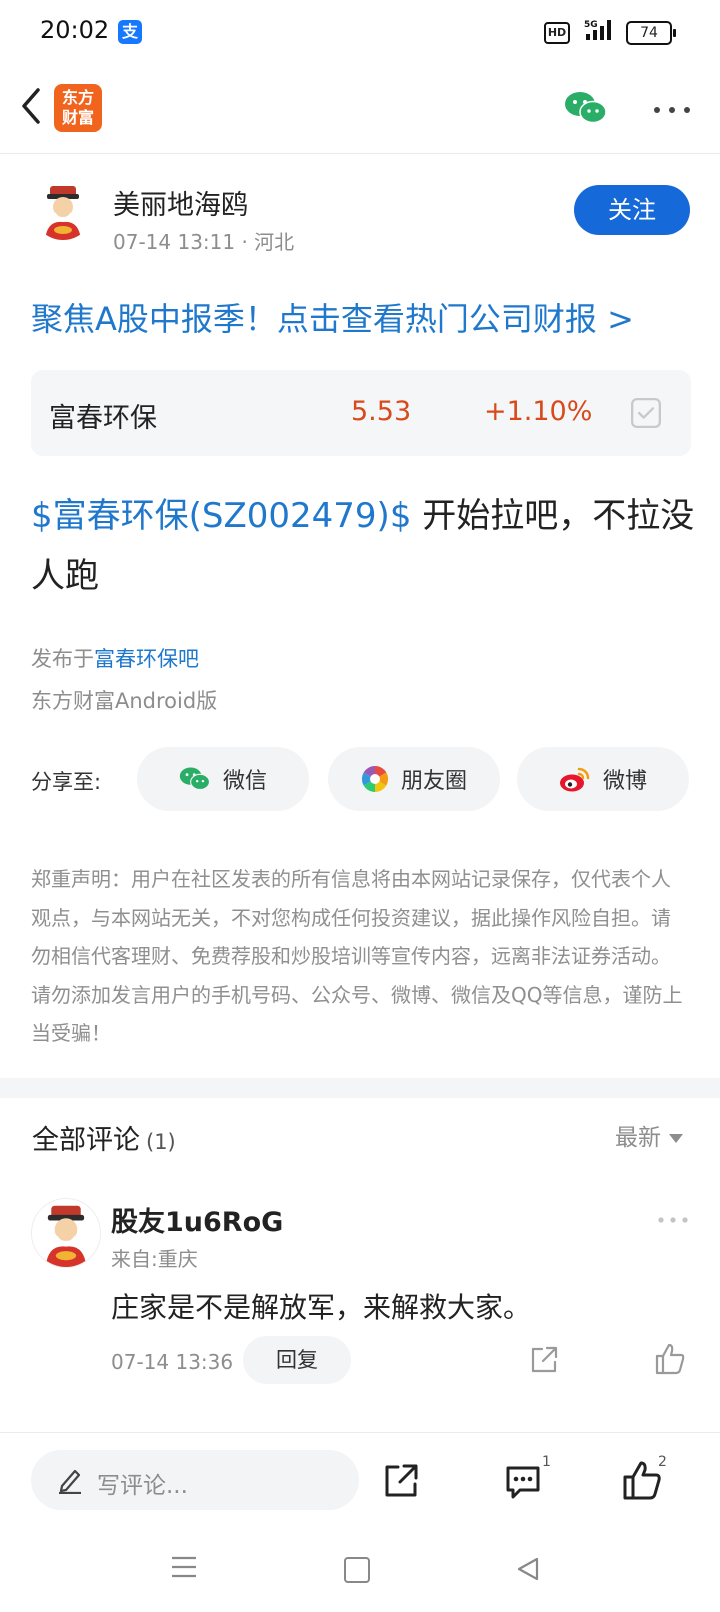  Describe the element at coordinates (62, 659) in the screenshot. I see `posted-in-prefix: 发布于` at that location.